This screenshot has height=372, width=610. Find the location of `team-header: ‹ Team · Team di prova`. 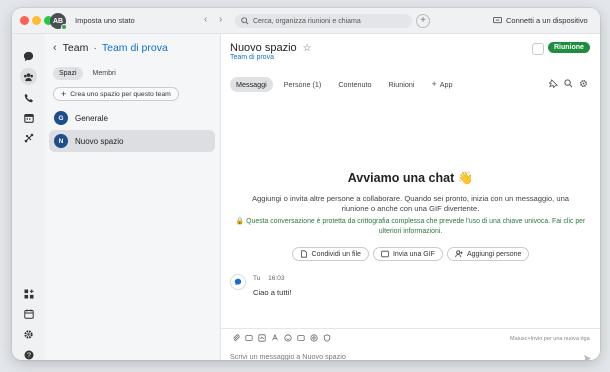

team-header: ‹ Team · Team di prova is located at coordinates (110, 48).